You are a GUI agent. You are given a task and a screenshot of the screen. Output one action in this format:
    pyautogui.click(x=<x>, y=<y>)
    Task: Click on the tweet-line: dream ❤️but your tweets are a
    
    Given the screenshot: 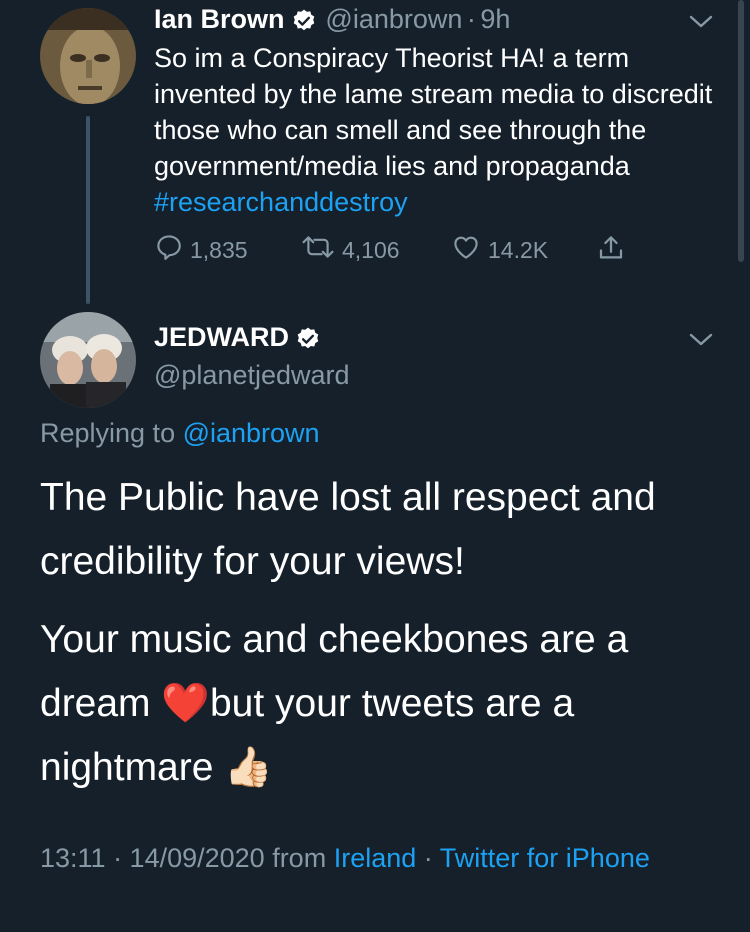 What is the action you would take?
    pyautogui.click(x=380, y=704)
    